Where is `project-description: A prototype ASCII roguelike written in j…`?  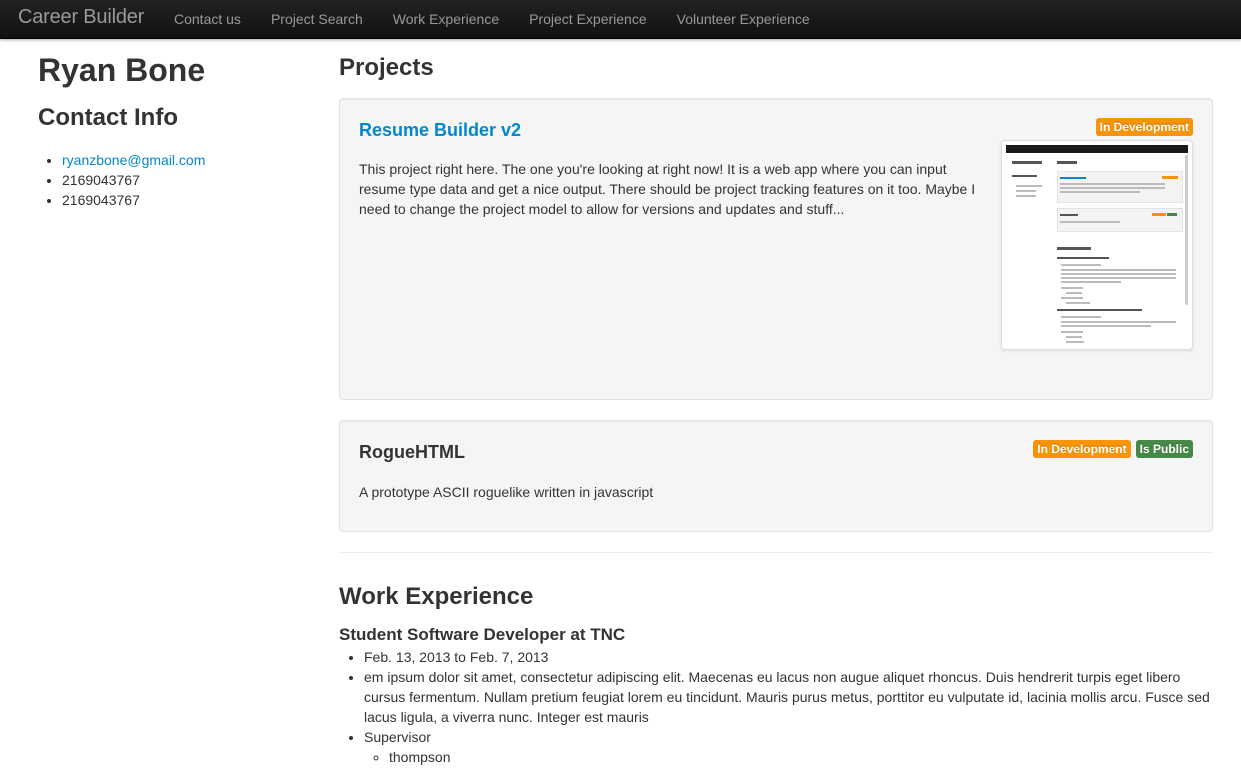 project-description: A prototype ASCII roguelike written in j… is located at coordinates (506, 492).